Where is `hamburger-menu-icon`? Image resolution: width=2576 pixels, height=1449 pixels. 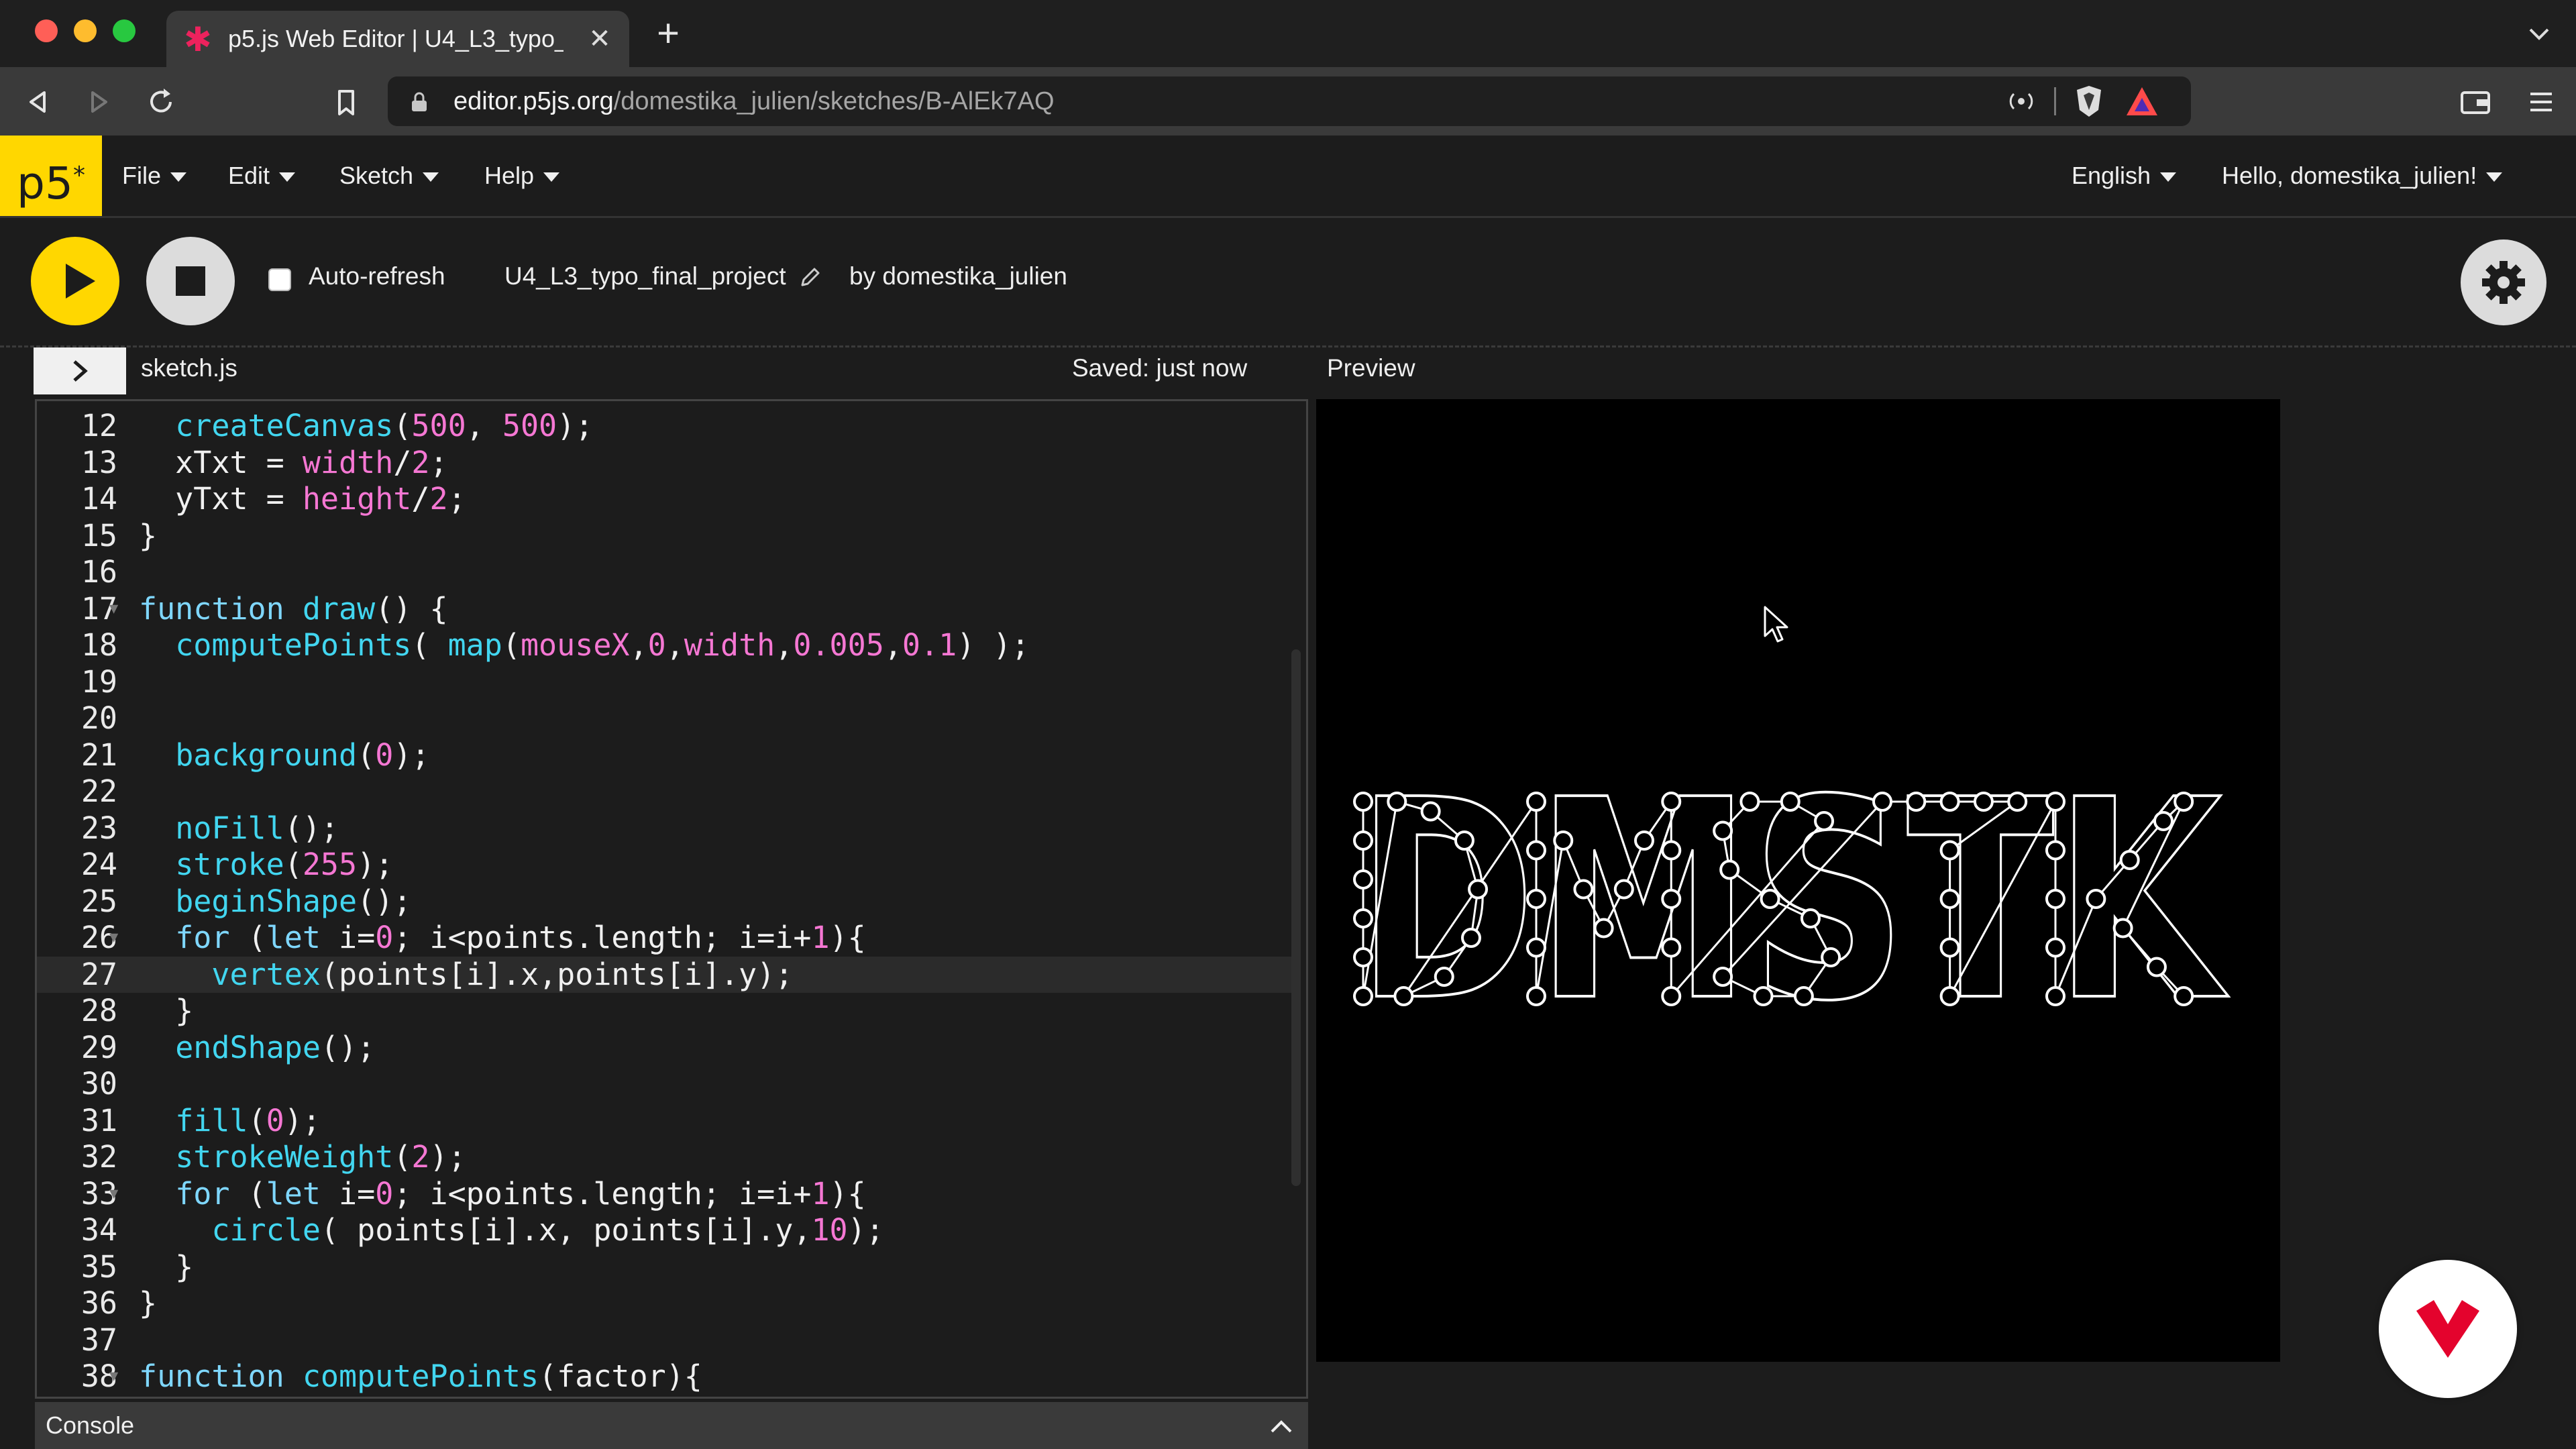
hamburger-menu-icon is located at coordinates (2541, 102).